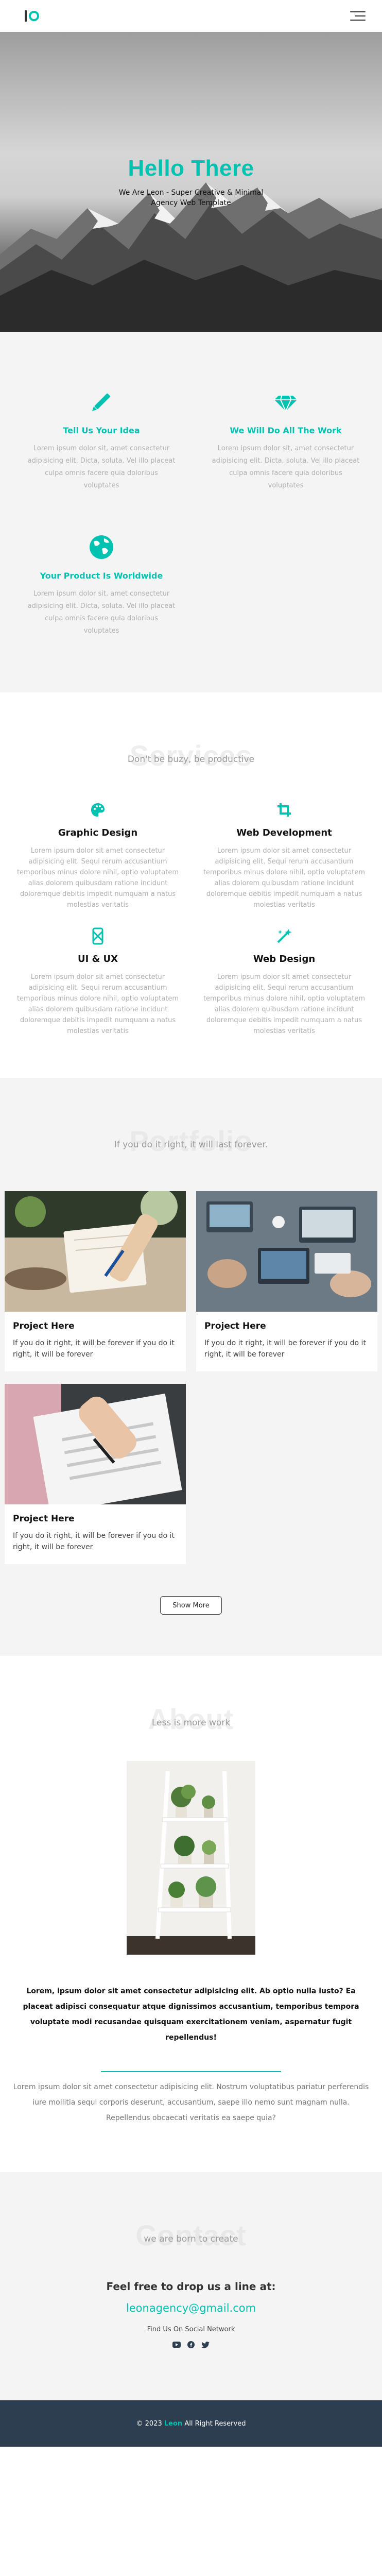 The height and width of the screenshot is (2576, 382). Describe the element at coordinates (191, 2308) in the screenshot. I see `contact-email-link: leonagency@gmail.com` at that location.